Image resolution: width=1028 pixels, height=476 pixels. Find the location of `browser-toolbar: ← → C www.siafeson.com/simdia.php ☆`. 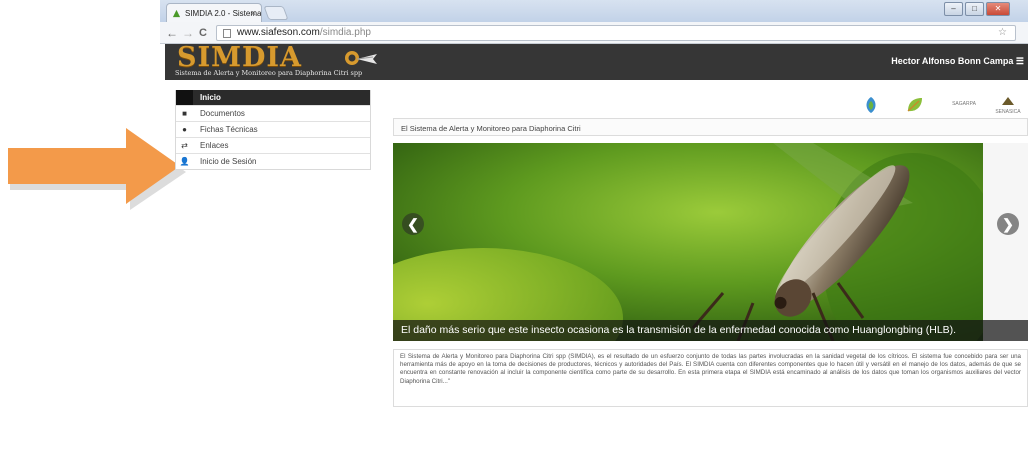

browser-toolbar: ← → C www.siafeson.com/simdia.php ☆ is located at coordinates (594, 33).